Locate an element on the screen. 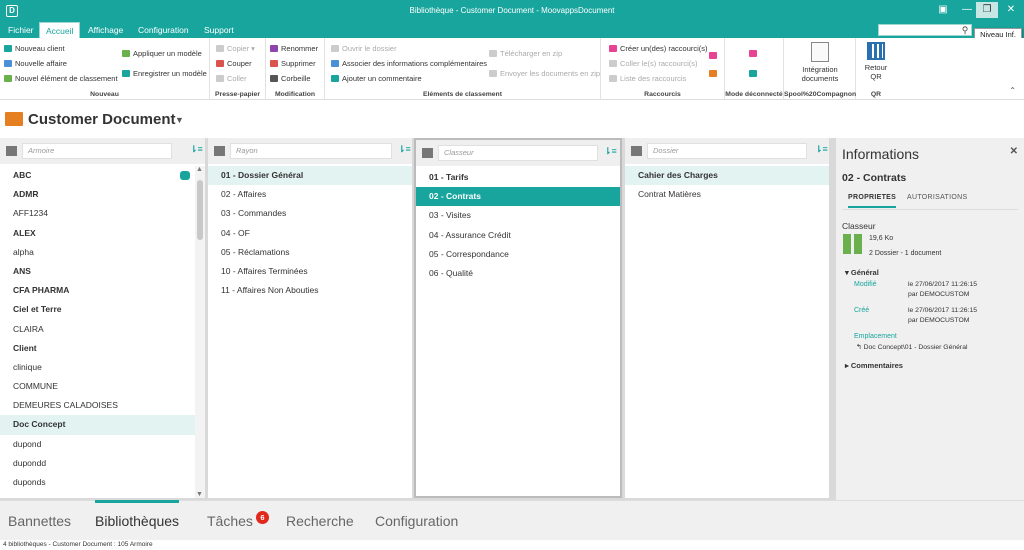 The width and height of the screenshot is (1024, 550). list-item: dupondd is located at coordinates (97, 463).